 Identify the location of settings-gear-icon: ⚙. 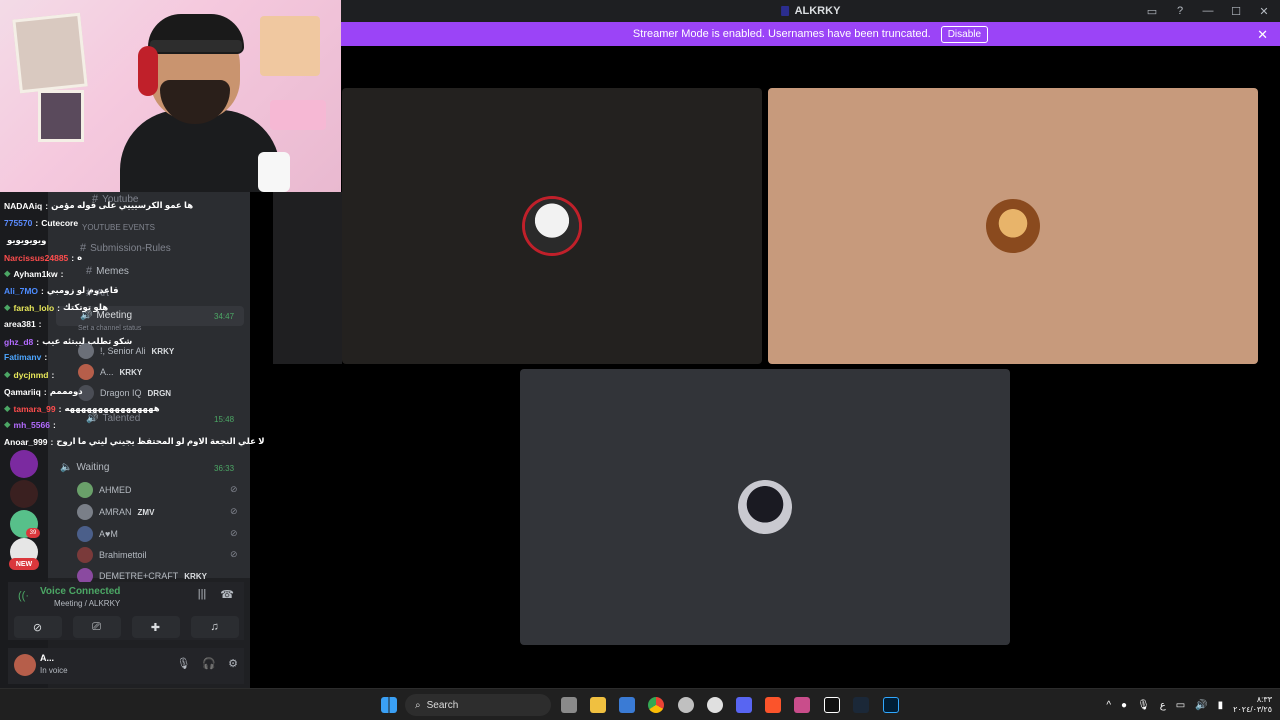
(233, 663).